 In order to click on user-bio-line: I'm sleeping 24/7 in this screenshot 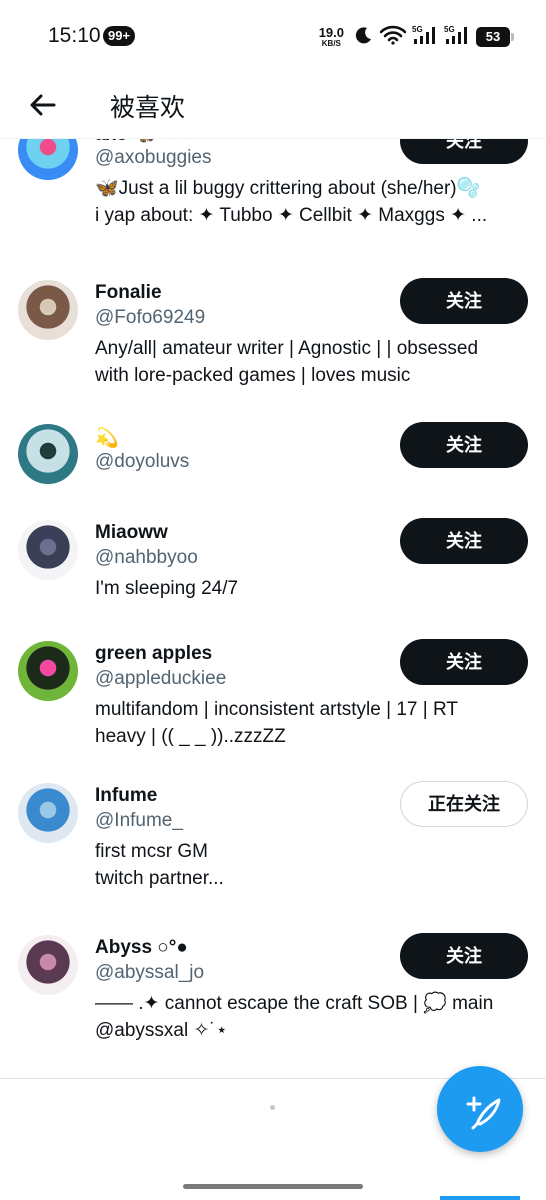, I will do `click(167, 588)`.